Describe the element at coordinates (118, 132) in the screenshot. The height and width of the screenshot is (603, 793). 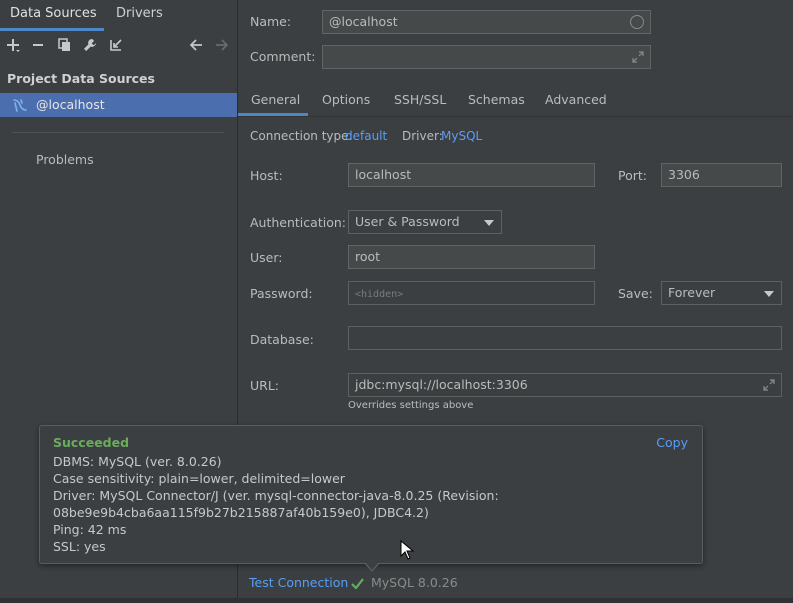
I see `divider` at that location.